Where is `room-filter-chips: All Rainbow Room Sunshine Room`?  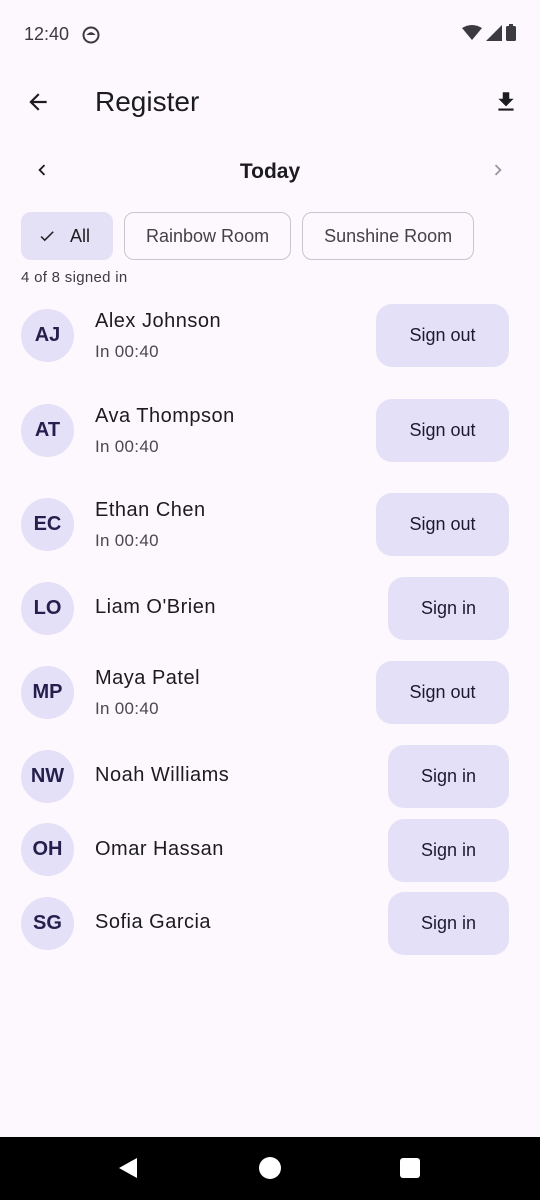 room-filter-chips: All Rainbow Room Sunshine Room is located at coordinates (248, 236).